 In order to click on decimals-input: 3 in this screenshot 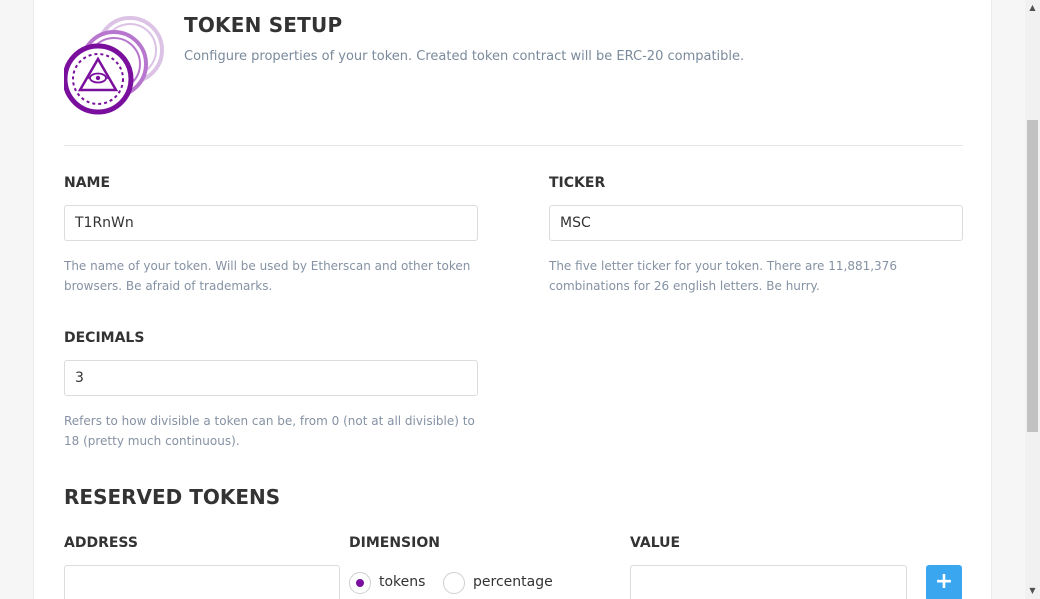, I will do `click(271, 378)`.